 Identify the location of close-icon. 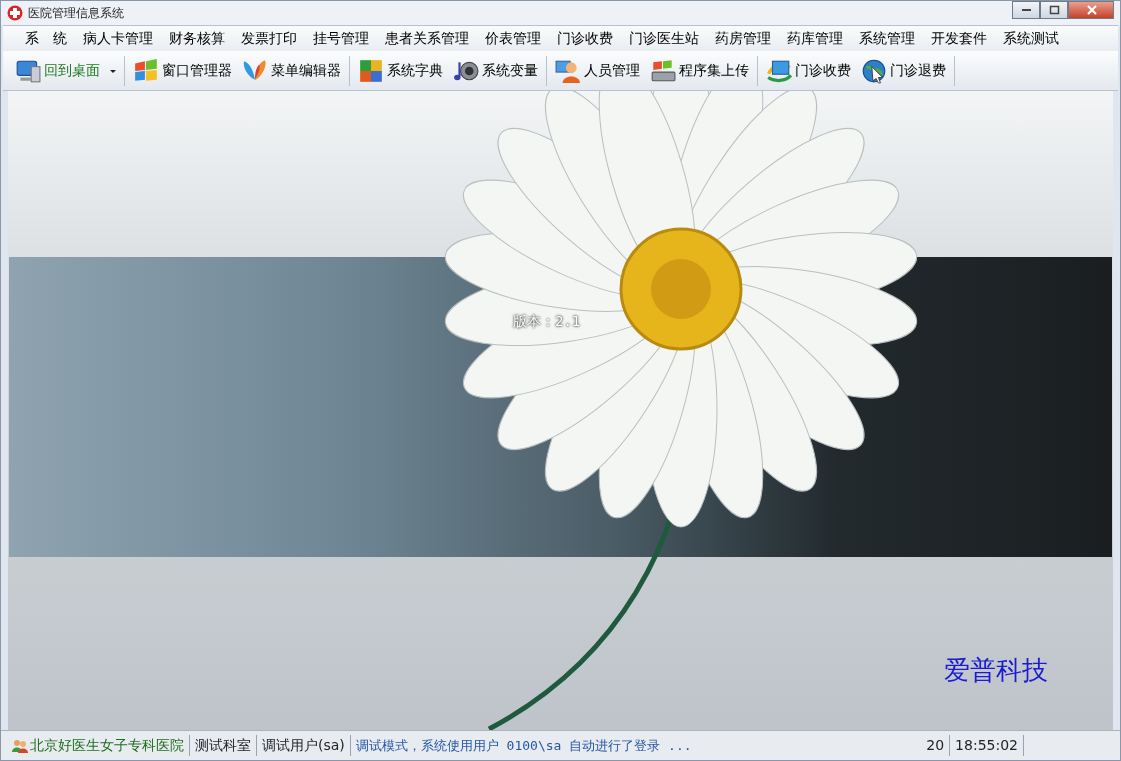
(1091, 10).